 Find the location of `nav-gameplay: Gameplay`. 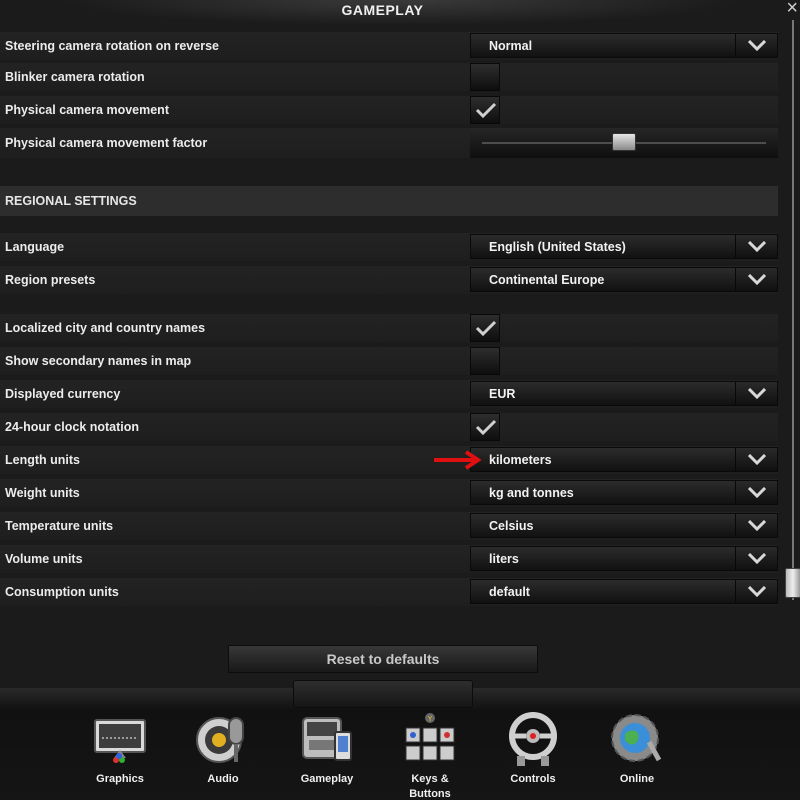

nav-gameplay: Gameplay is located at coordinates (327, 756).